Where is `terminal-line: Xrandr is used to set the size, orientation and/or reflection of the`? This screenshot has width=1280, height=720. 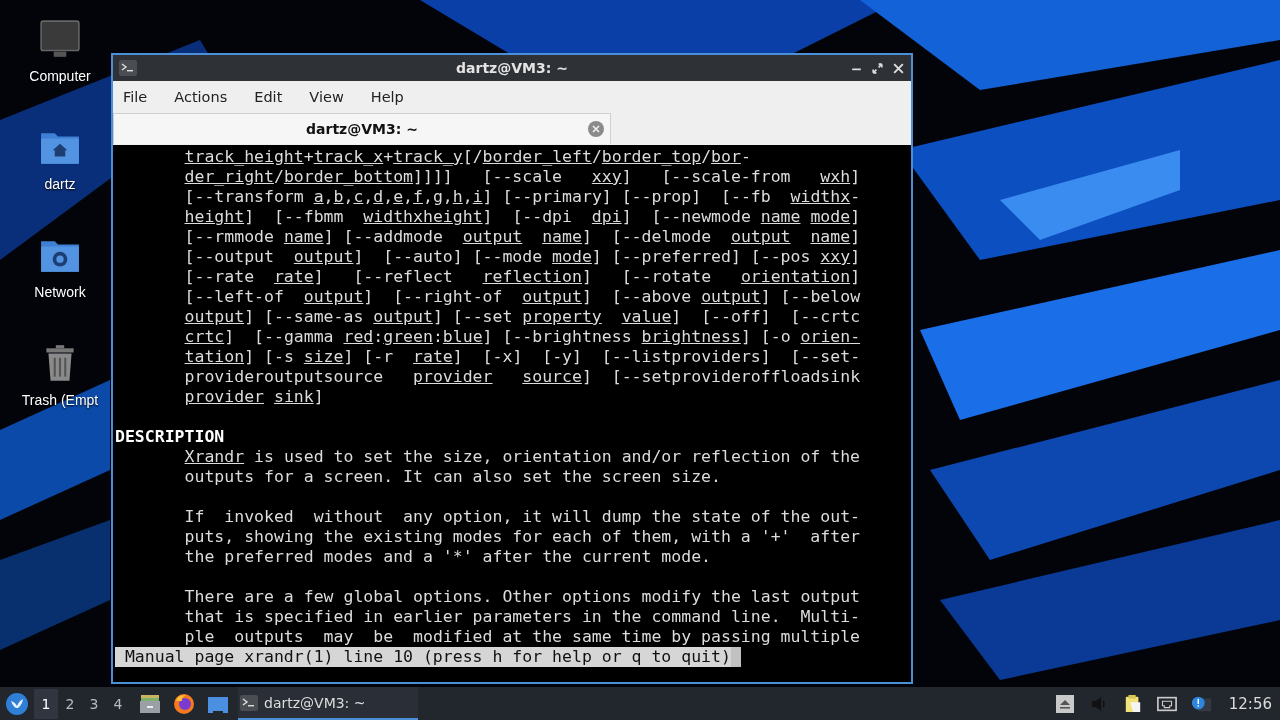 terminal-line: Xrandr is used to set the size, orientation and/or reflection of the is located at coordinates (522, 456).